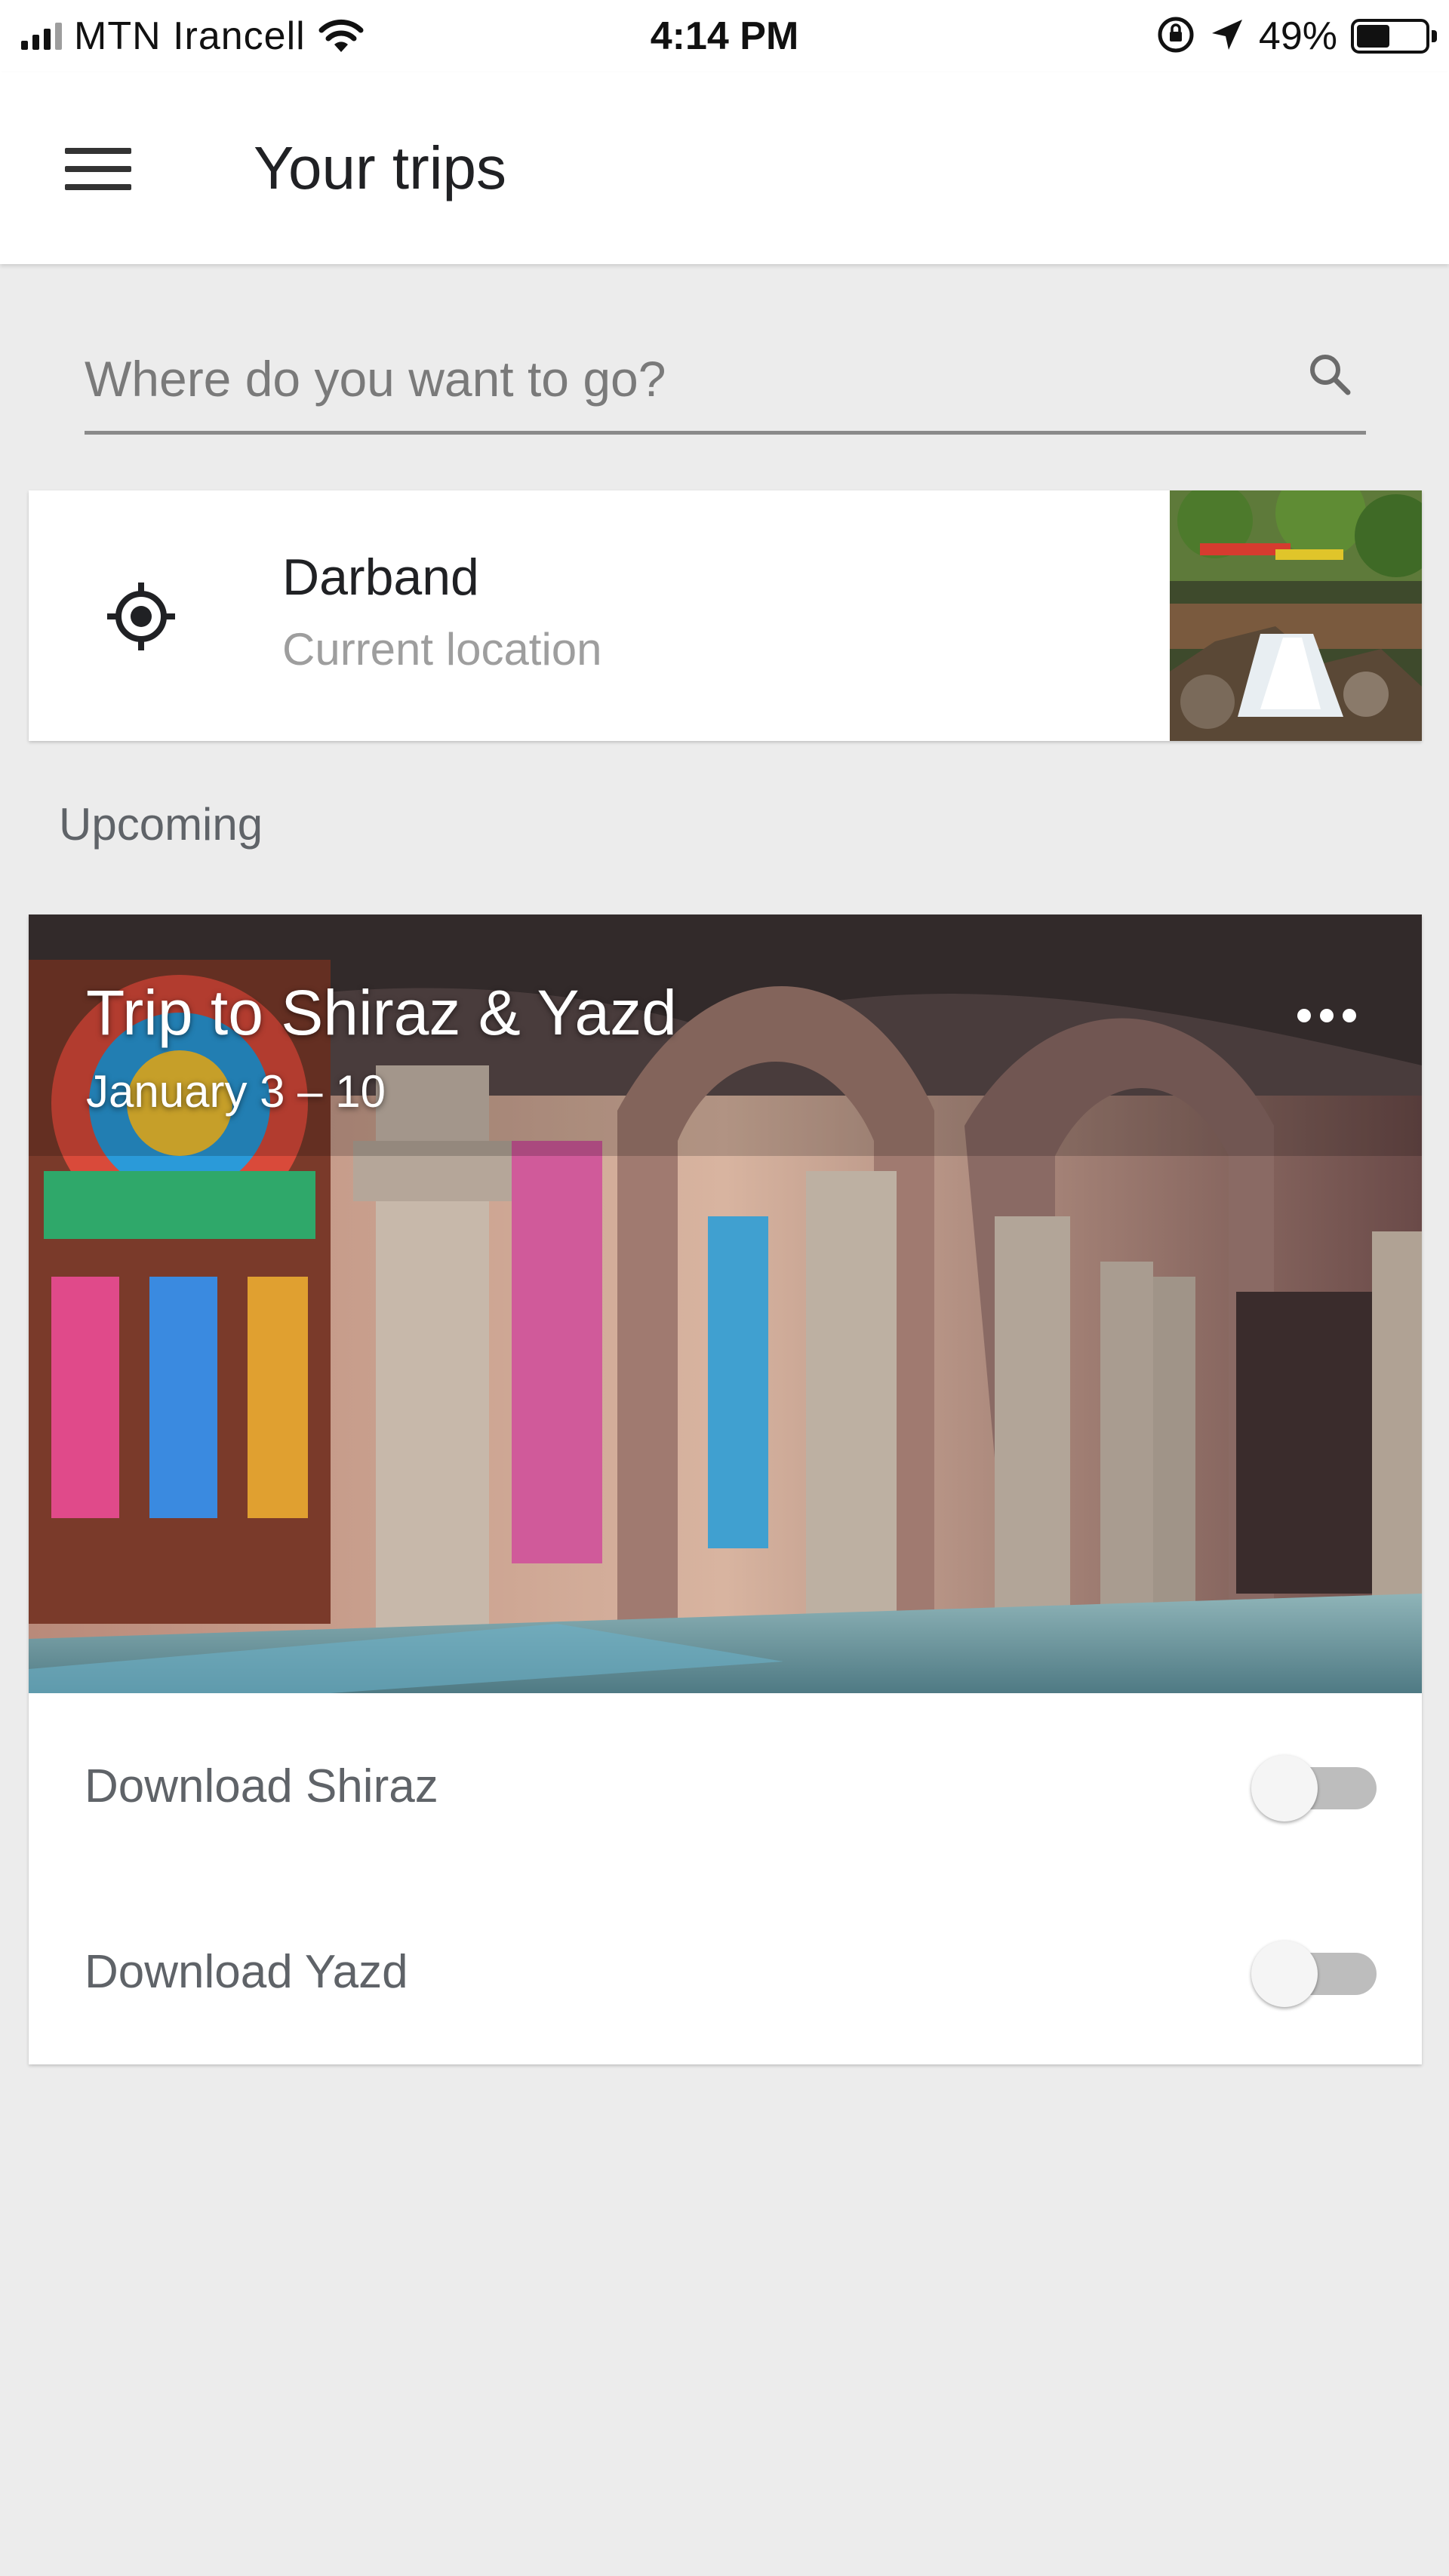 Image resolution: width=1449 pixels, height=2576 pixels. I want to click on location-subtitle: Current location, so click(442, 649).